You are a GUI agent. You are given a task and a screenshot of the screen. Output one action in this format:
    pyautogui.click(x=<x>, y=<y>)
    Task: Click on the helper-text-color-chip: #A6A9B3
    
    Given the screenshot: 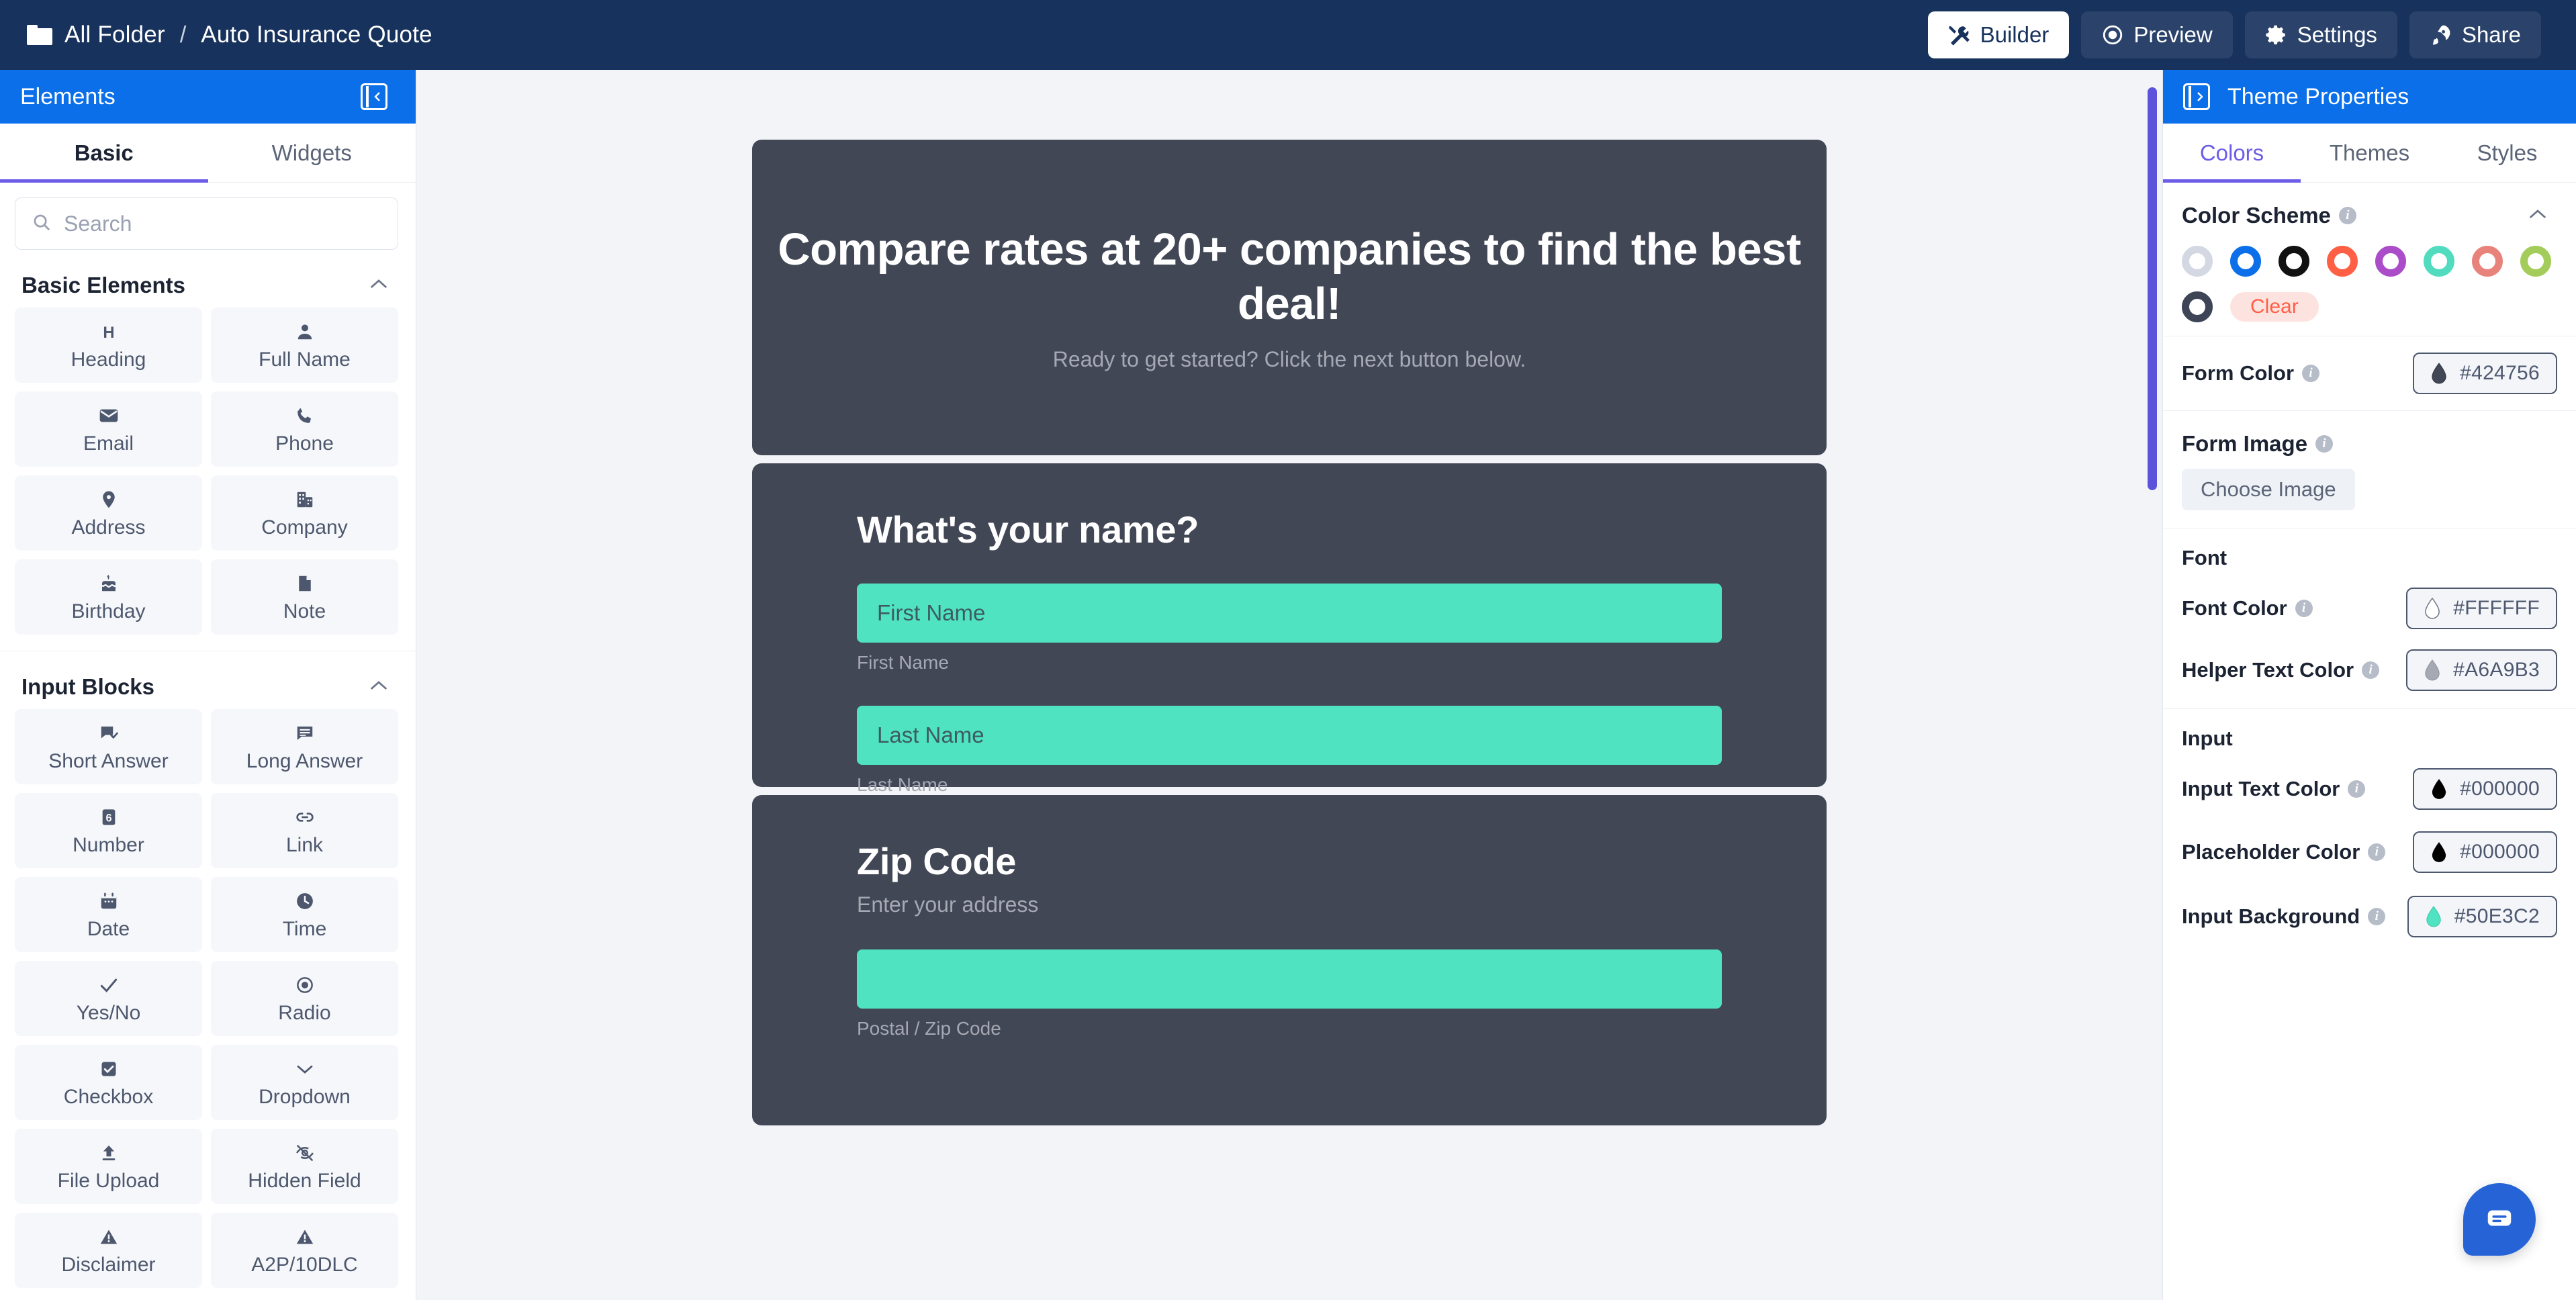 What is the action you would take?
    pyautogui.click(x=2481, y=670)
    